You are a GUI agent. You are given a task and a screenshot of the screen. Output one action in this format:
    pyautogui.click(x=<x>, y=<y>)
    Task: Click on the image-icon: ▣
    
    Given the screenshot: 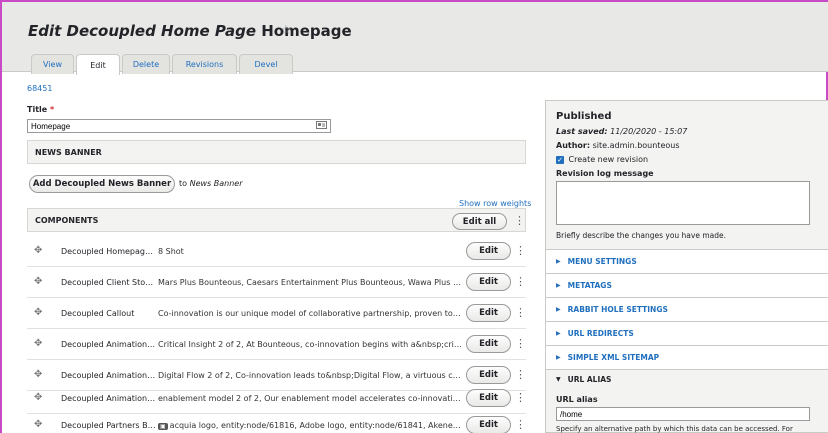 What is the action you would take?
    pyautogui.click(x=163, y=426)
    